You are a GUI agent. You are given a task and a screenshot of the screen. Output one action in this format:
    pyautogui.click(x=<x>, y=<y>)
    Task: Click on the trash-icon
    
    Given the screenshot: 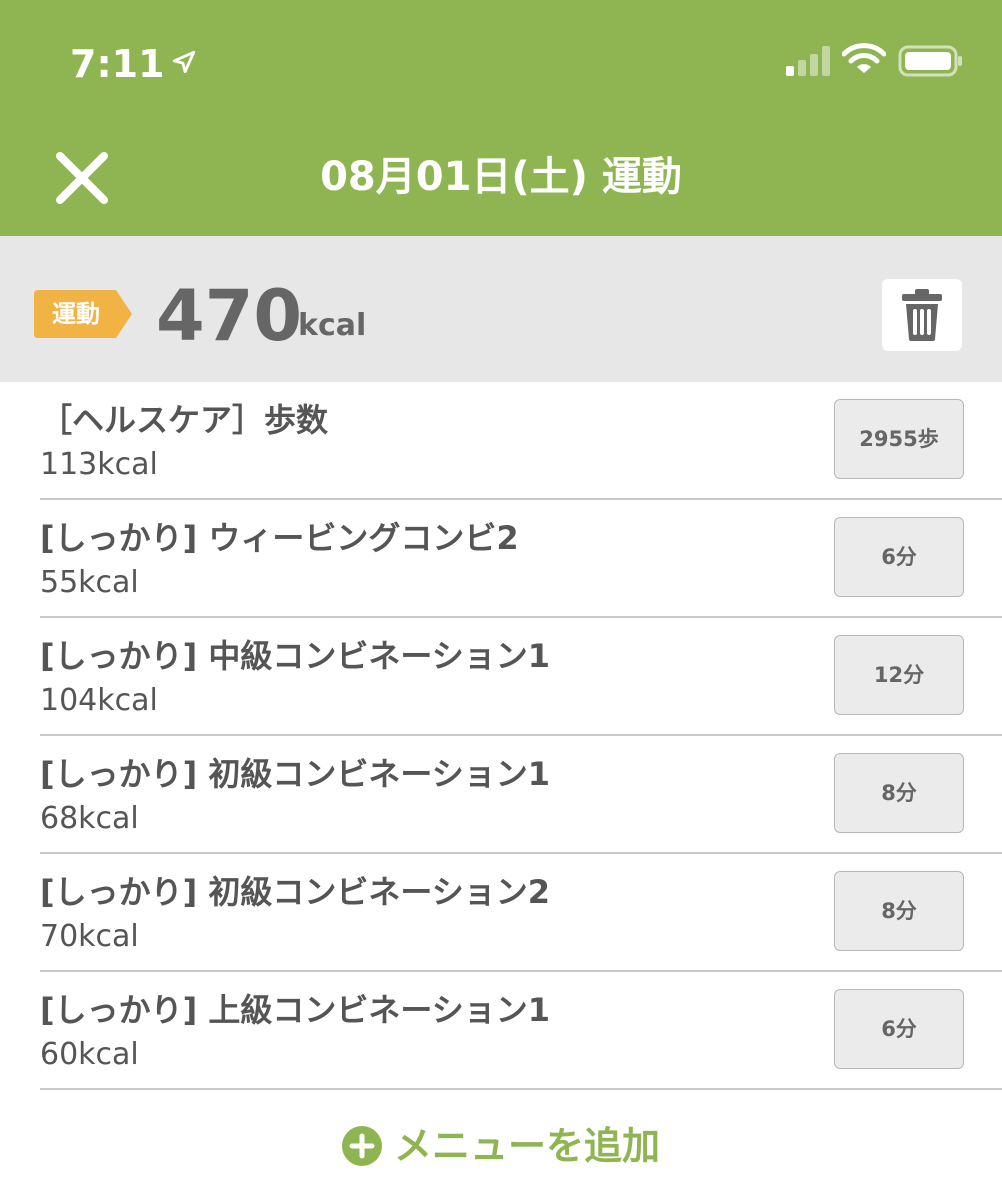 What is the action you would take?
    pyautogui.click(x=922, y=315)
    